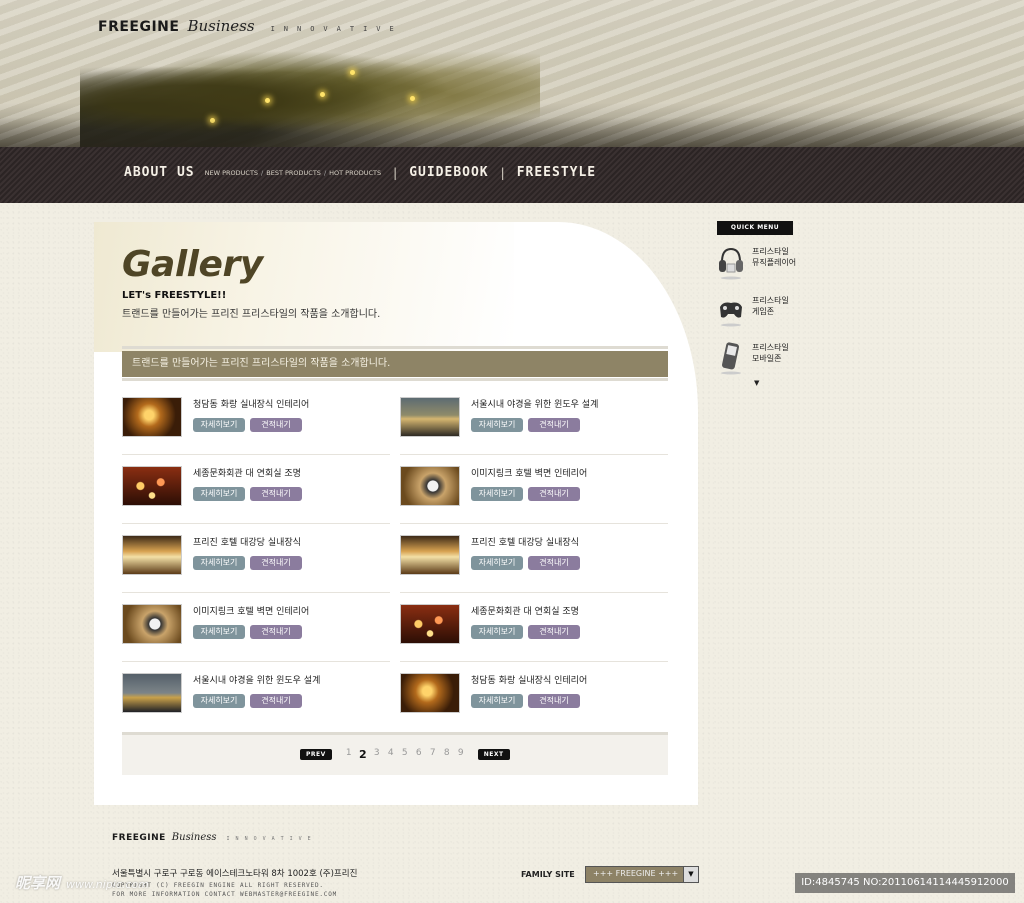 The image size is (1024, 903). Describe the element at coordinates (731, 358) in the screenshot. I see `mobile-phone-icon` at that location.